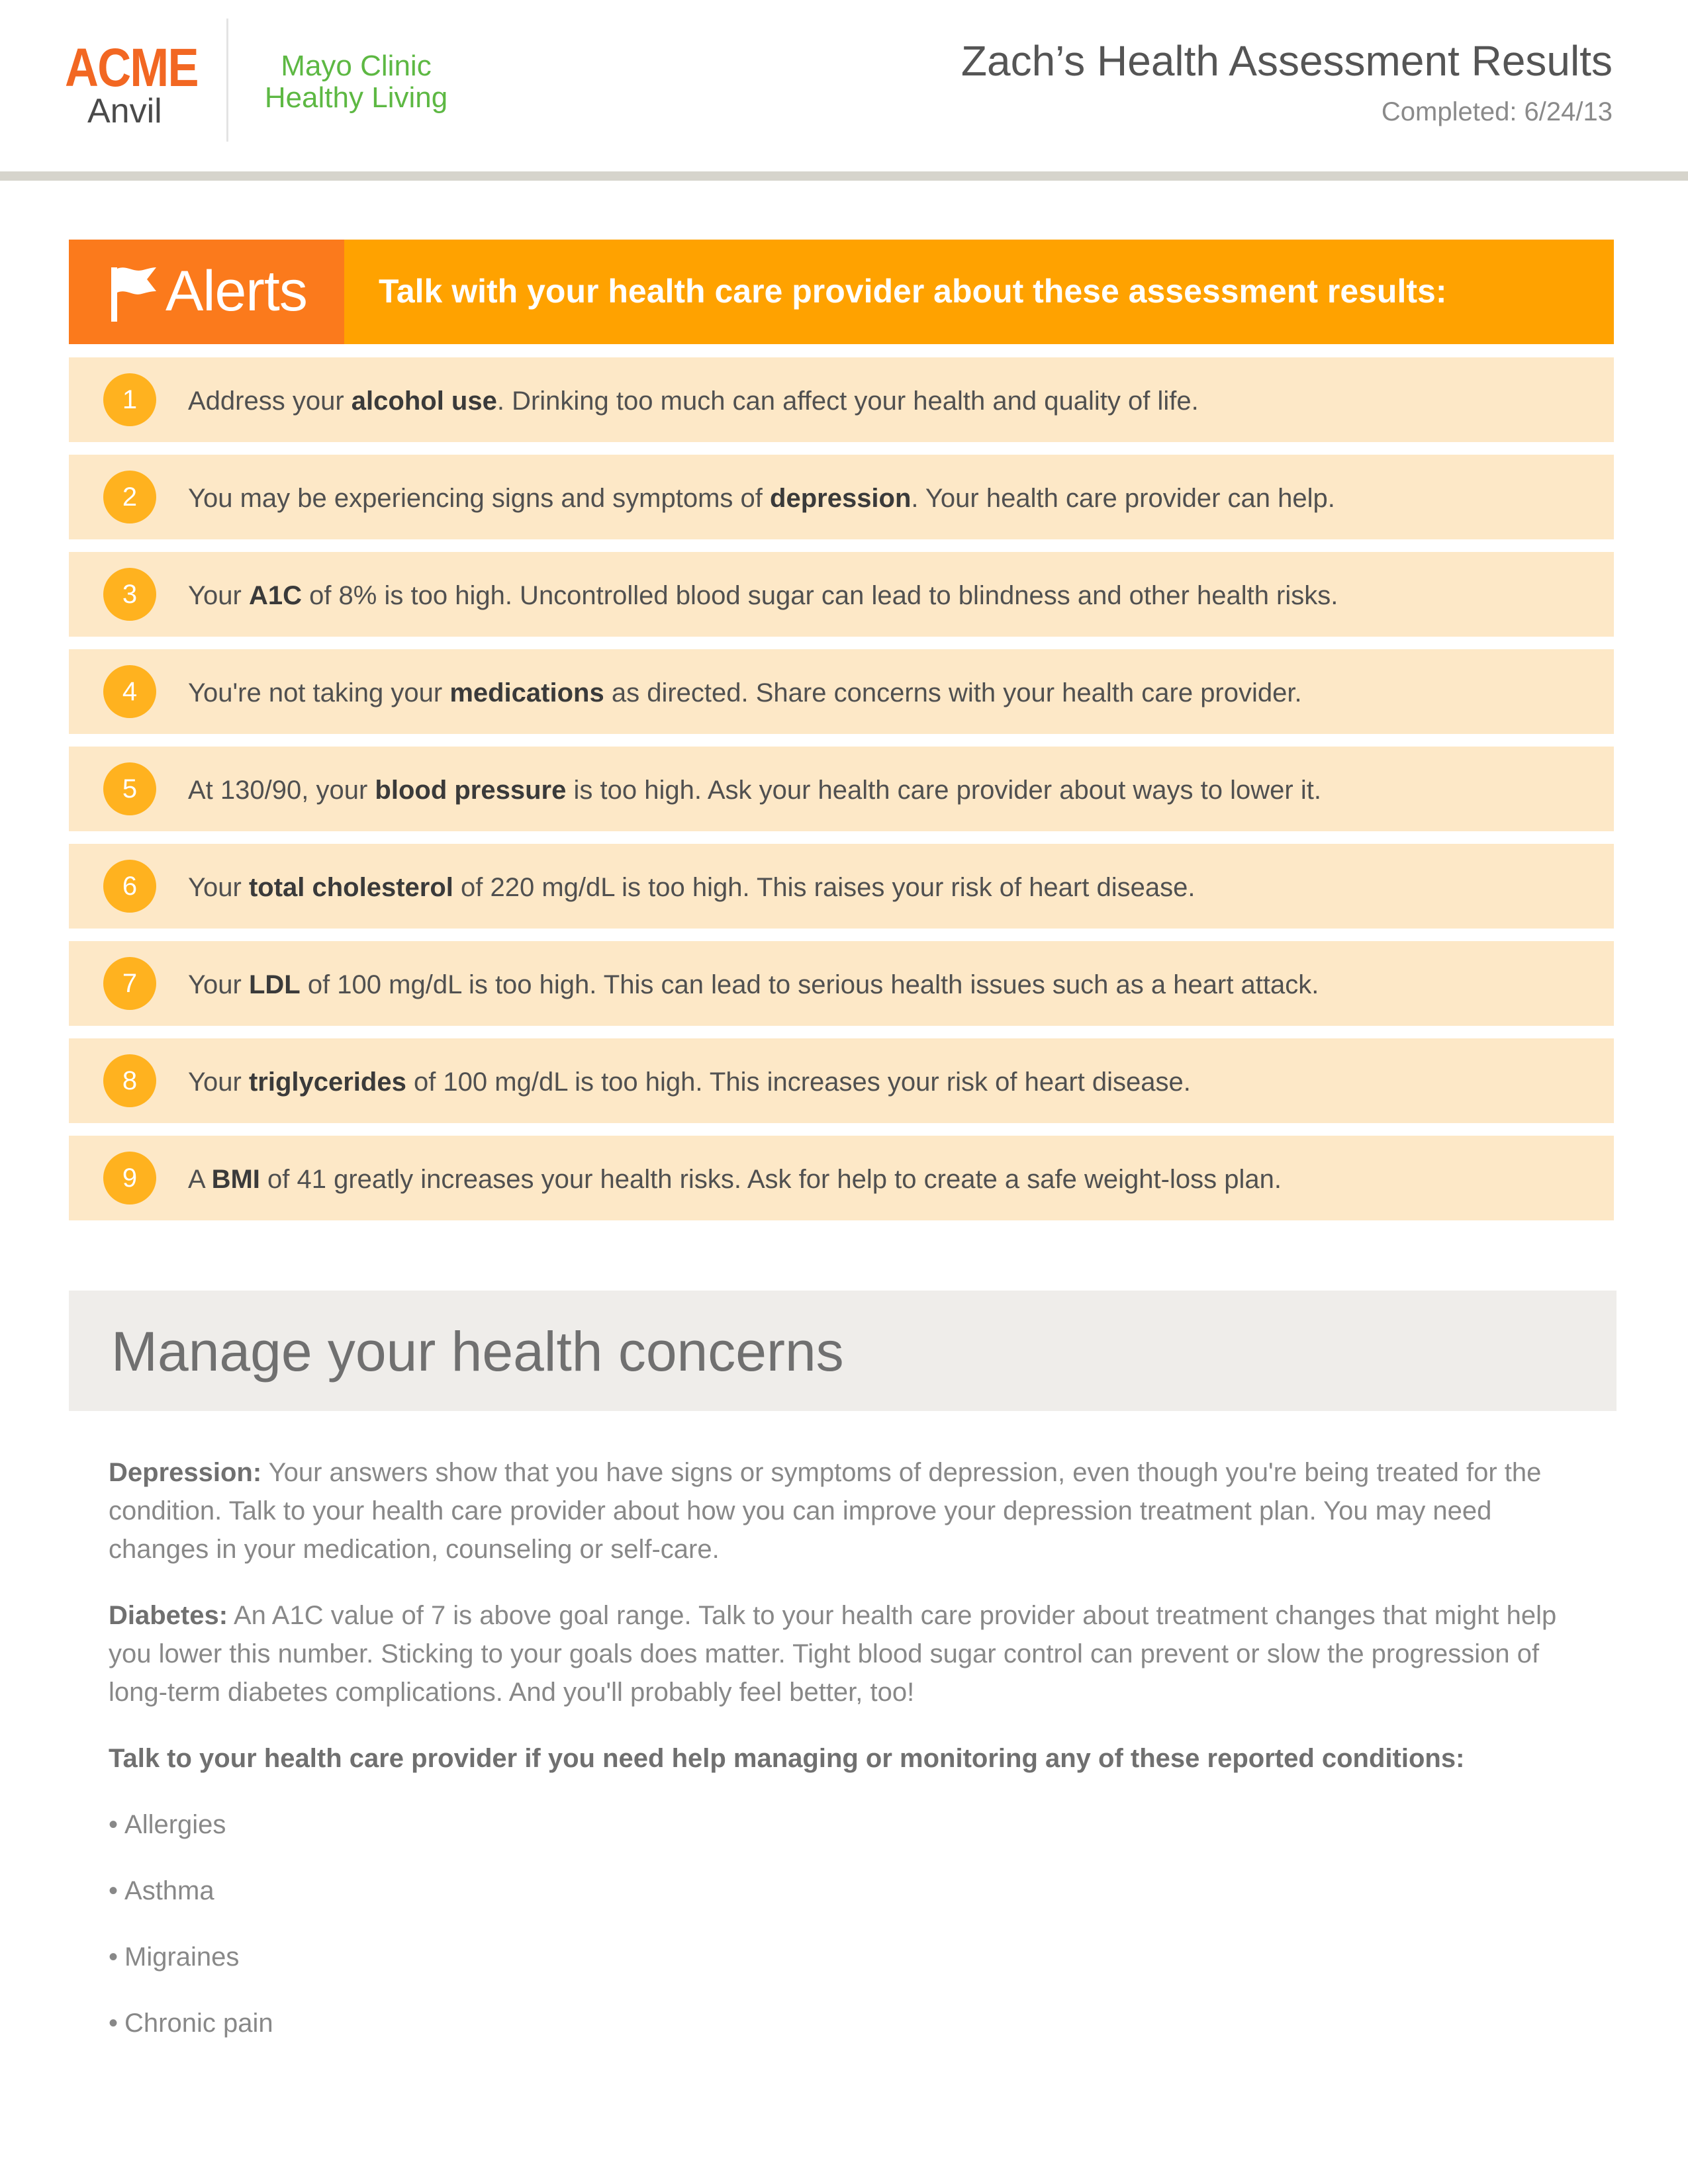 Image resolution: width=1688 pixels, height=2184 pixels. I want to click on alert-keyword: total cholesterol, so click(350, 887).